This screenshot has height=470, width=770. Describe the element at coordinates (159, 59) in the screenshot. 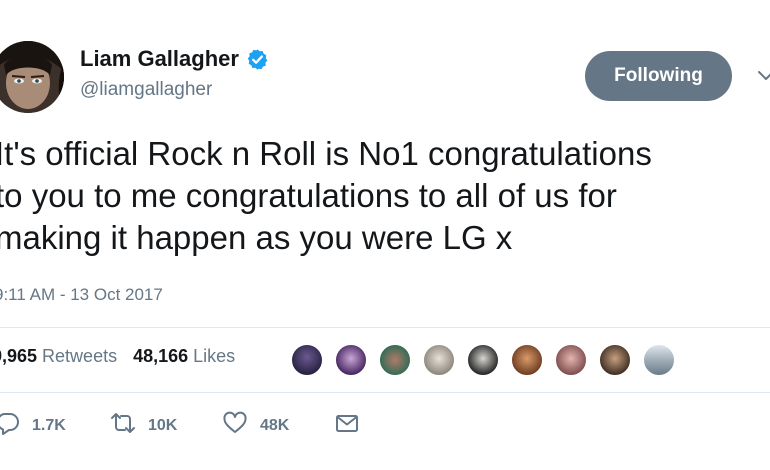

I see `display-name: Liam Gallagher` at that location.